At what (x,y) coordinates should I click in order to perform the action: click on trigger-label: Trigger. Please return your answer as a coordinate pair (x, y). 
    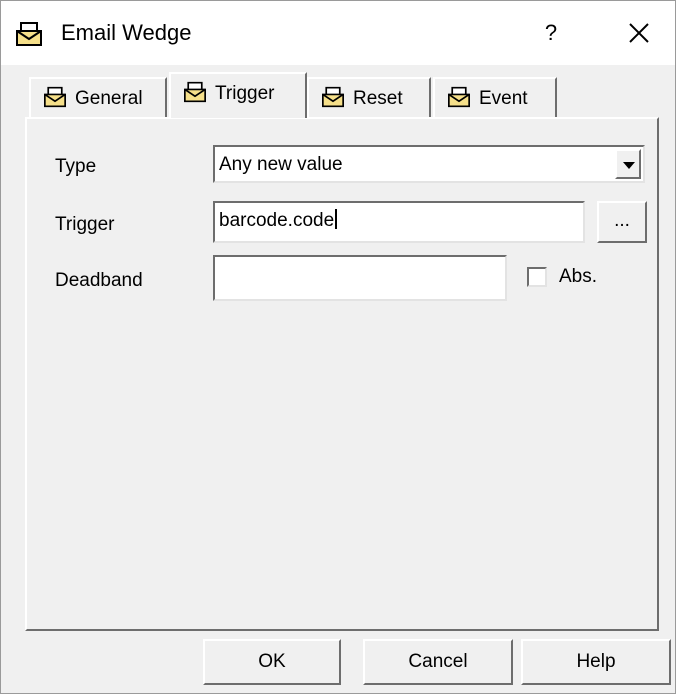
    Looking at the image, I should click on (85, 224).